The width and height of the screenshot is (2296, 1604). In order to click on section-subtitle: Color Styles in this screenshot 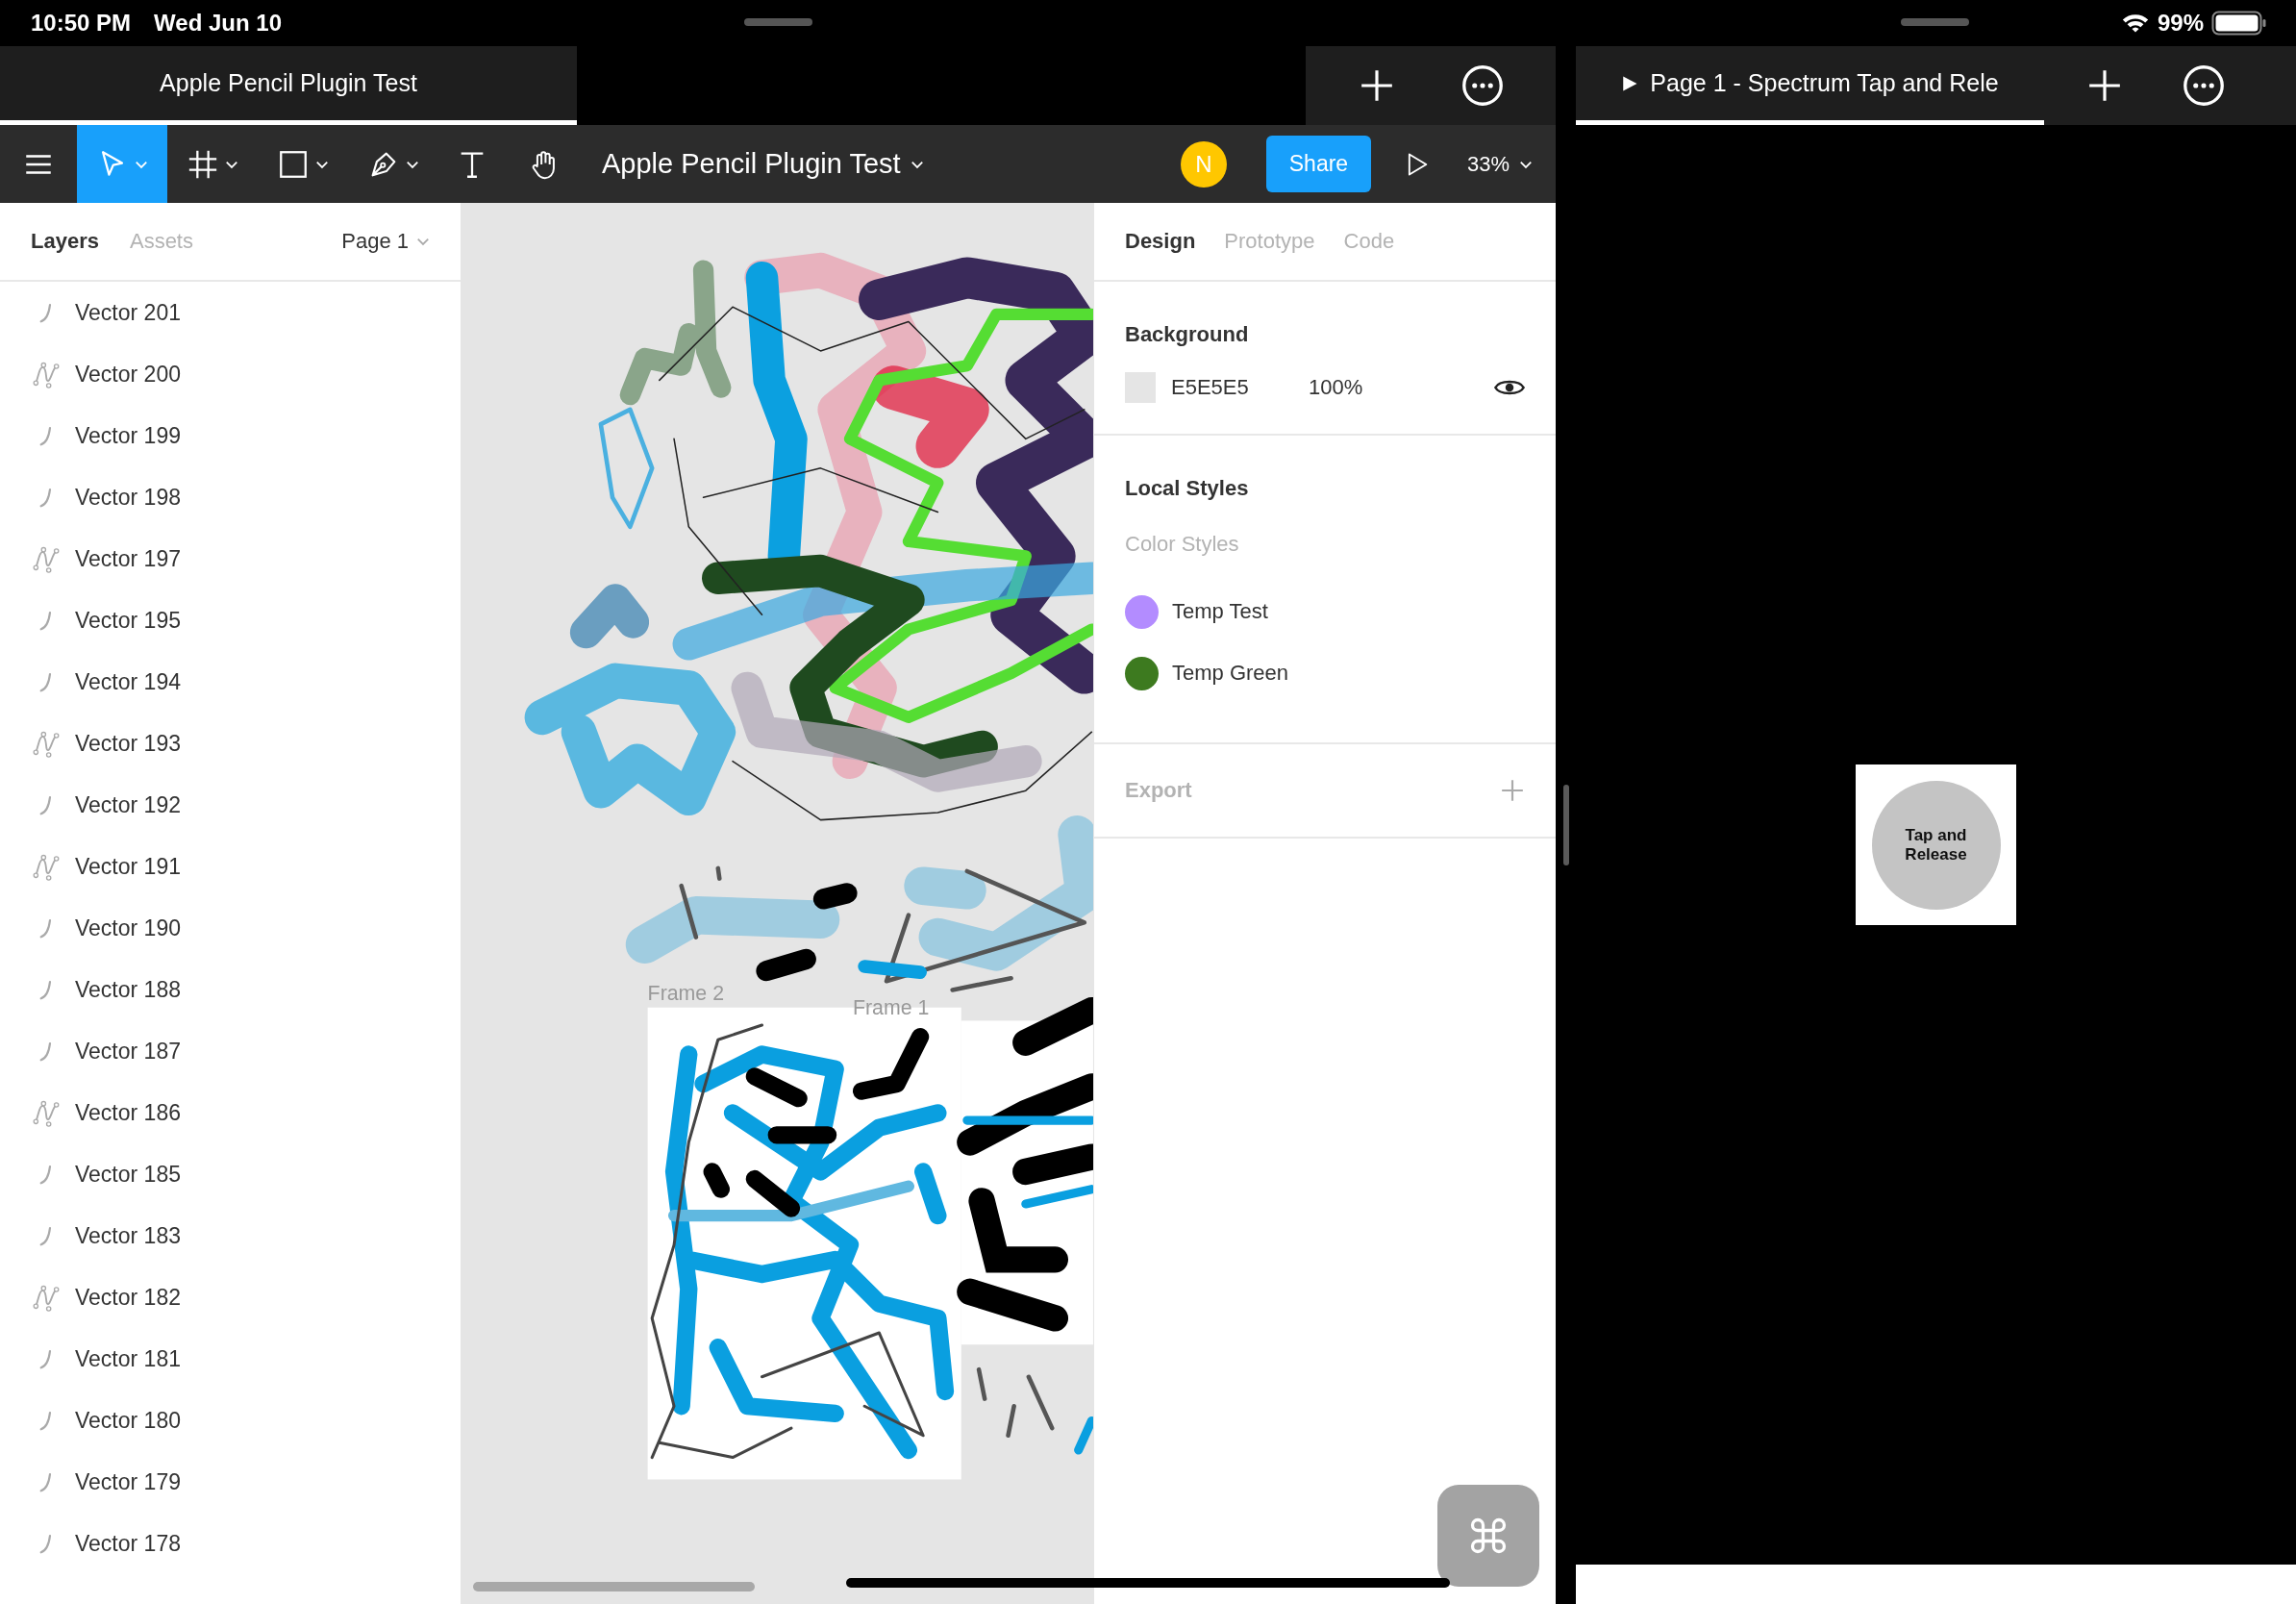, I will do `click(1182, 544)`.